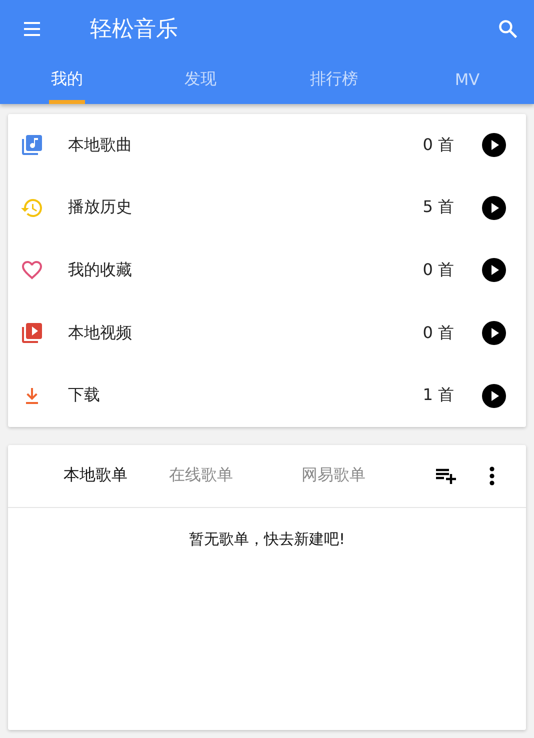 The width and height of the screenshot is (534, 738). Describe the element at coordinates (267, 539) in the screenshot. I see `empty-message: 暂无歌单，快去新建吧!` at that location.